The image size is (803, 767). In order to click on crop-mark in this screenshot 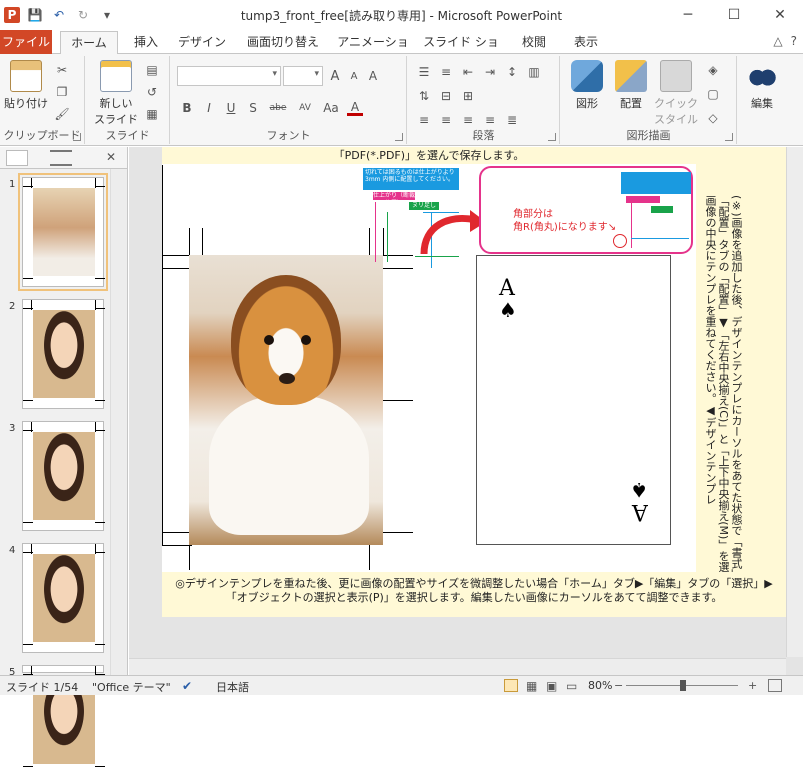, I will do `click(189, 557)`.